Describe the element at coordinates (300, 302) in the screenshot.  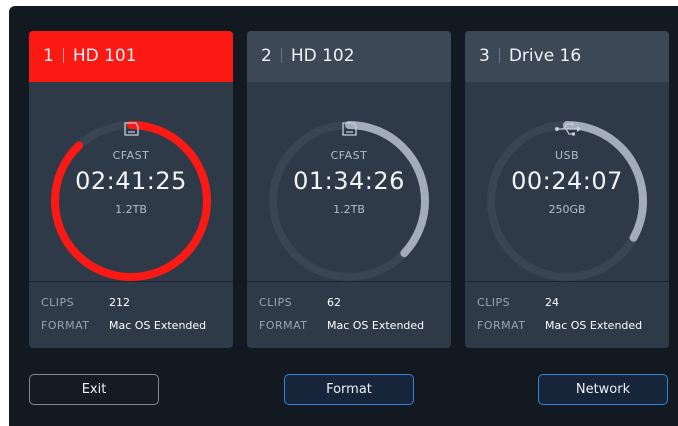
I see `clips-row: CLIPS 62` at that location.